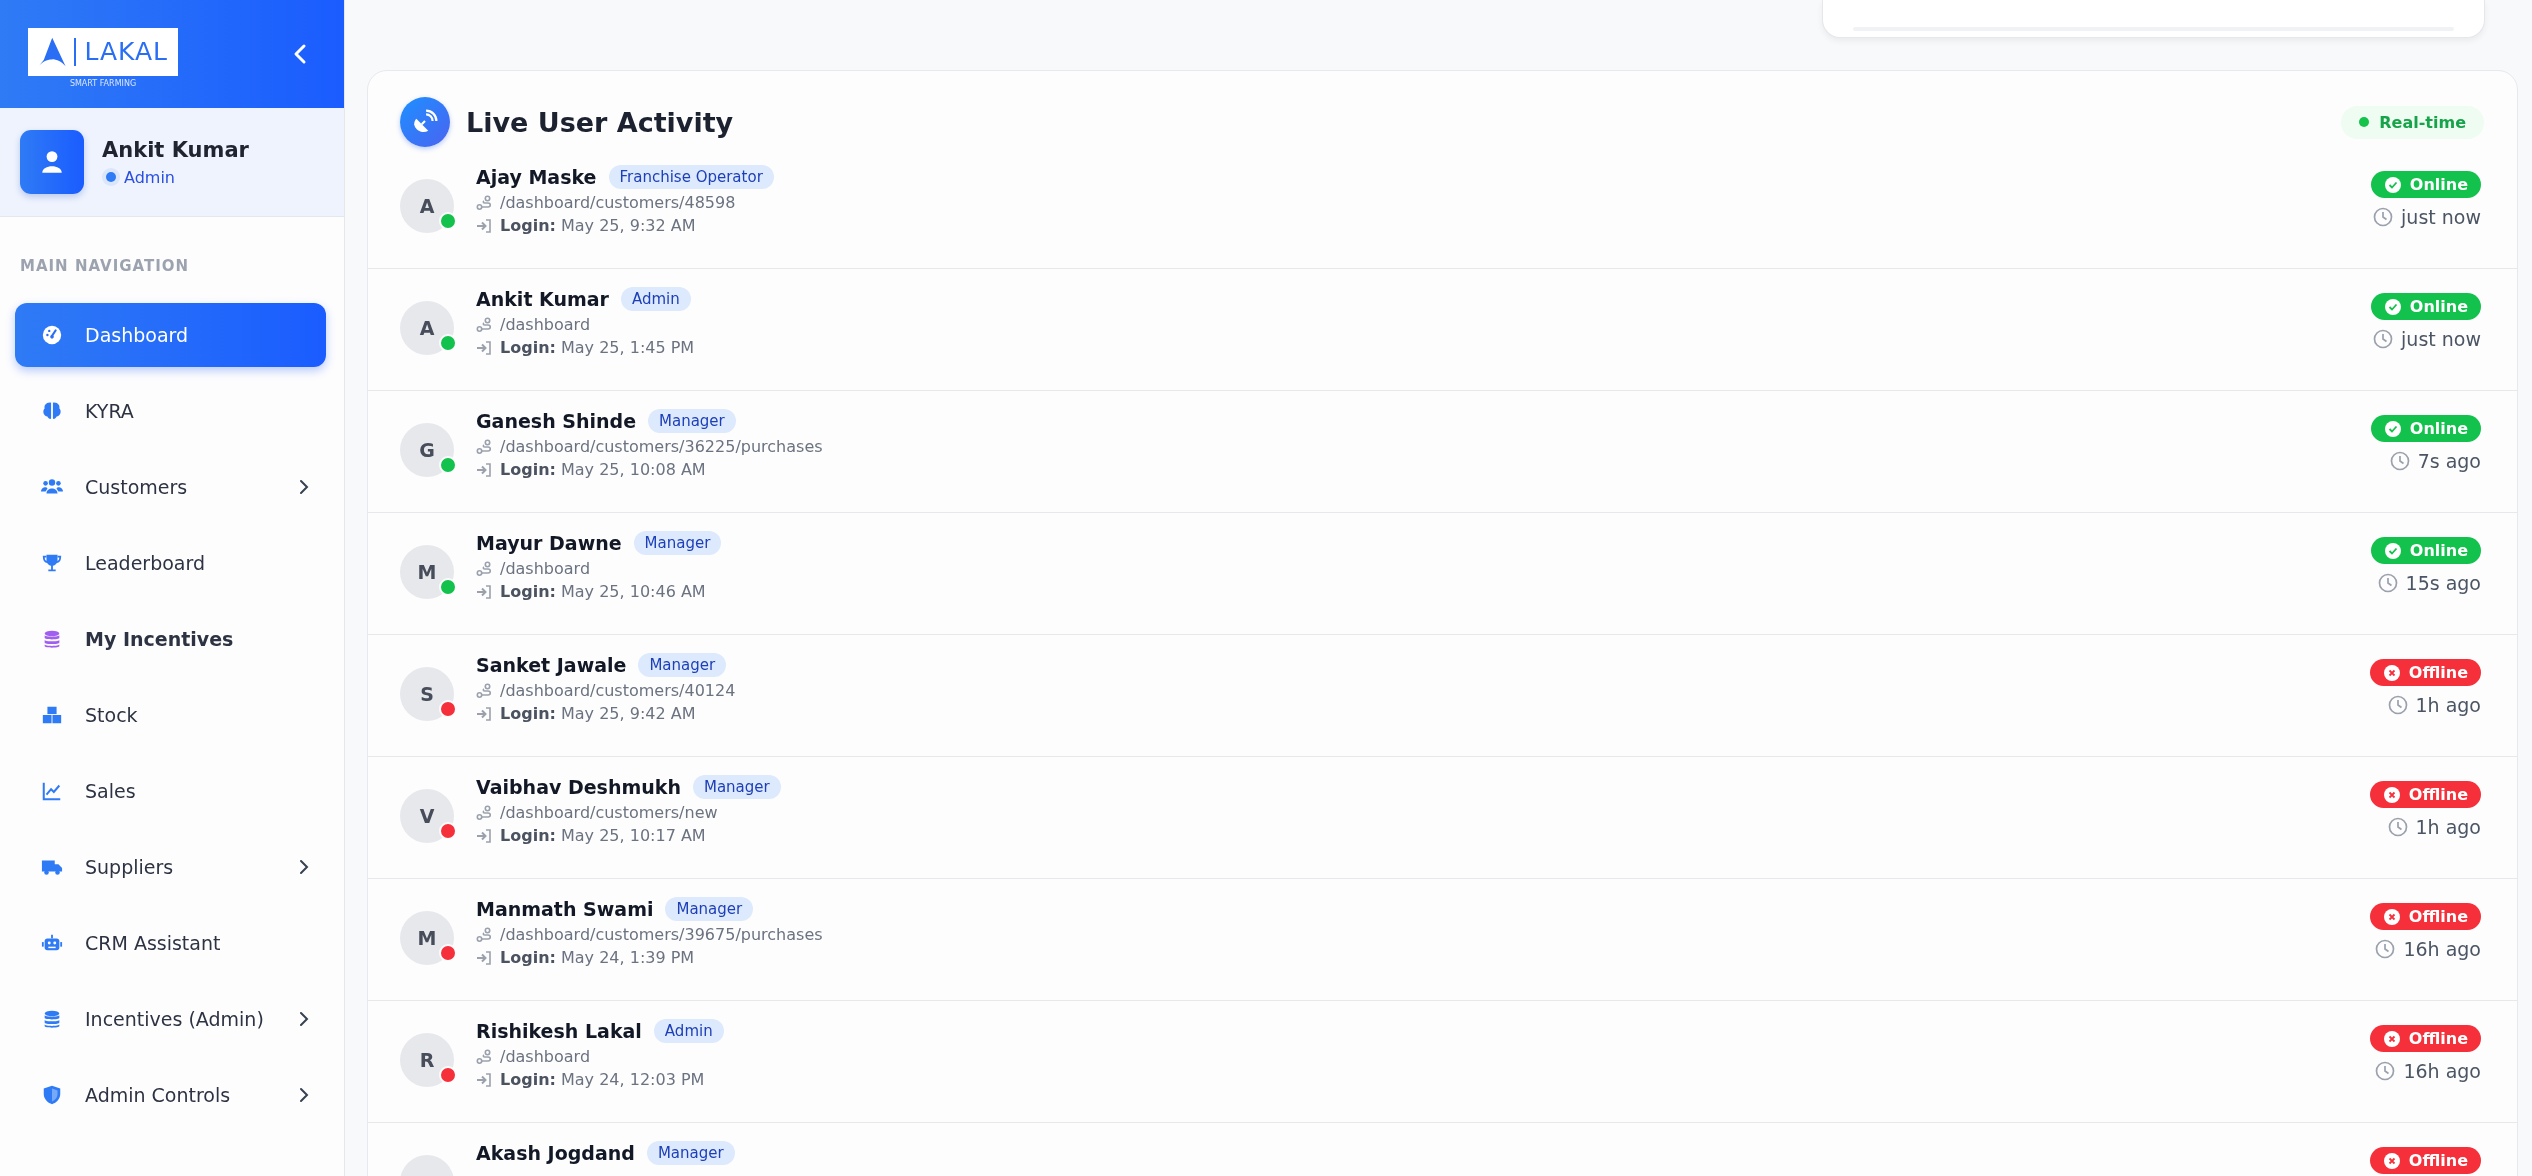 The width and height of the screenshot is (2532, 1176). I want to click on nav-item: Leaderboard, so click(170, 563).